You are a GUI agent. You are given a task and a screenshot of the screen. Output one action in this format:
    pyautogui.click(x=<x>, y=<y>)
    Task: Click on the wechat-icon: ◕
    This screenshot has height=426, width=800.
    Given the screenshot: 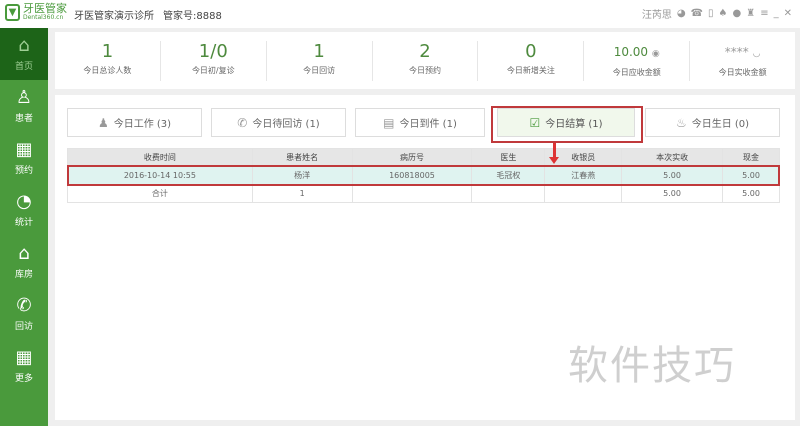 What is the action you would take?
    pyautogui.click(x=681, y=13)
    